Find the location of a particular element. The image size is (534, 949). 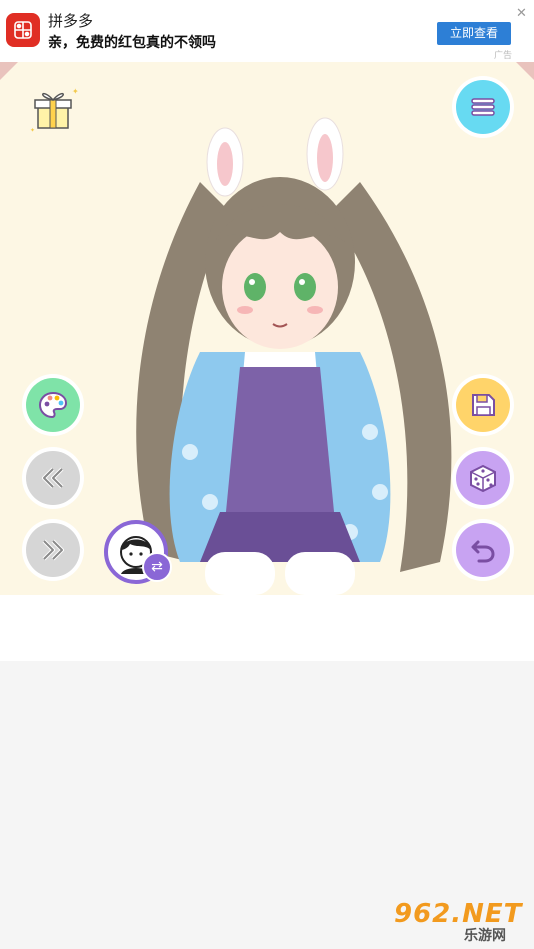

menu-button is located at coordinates (483, 107).